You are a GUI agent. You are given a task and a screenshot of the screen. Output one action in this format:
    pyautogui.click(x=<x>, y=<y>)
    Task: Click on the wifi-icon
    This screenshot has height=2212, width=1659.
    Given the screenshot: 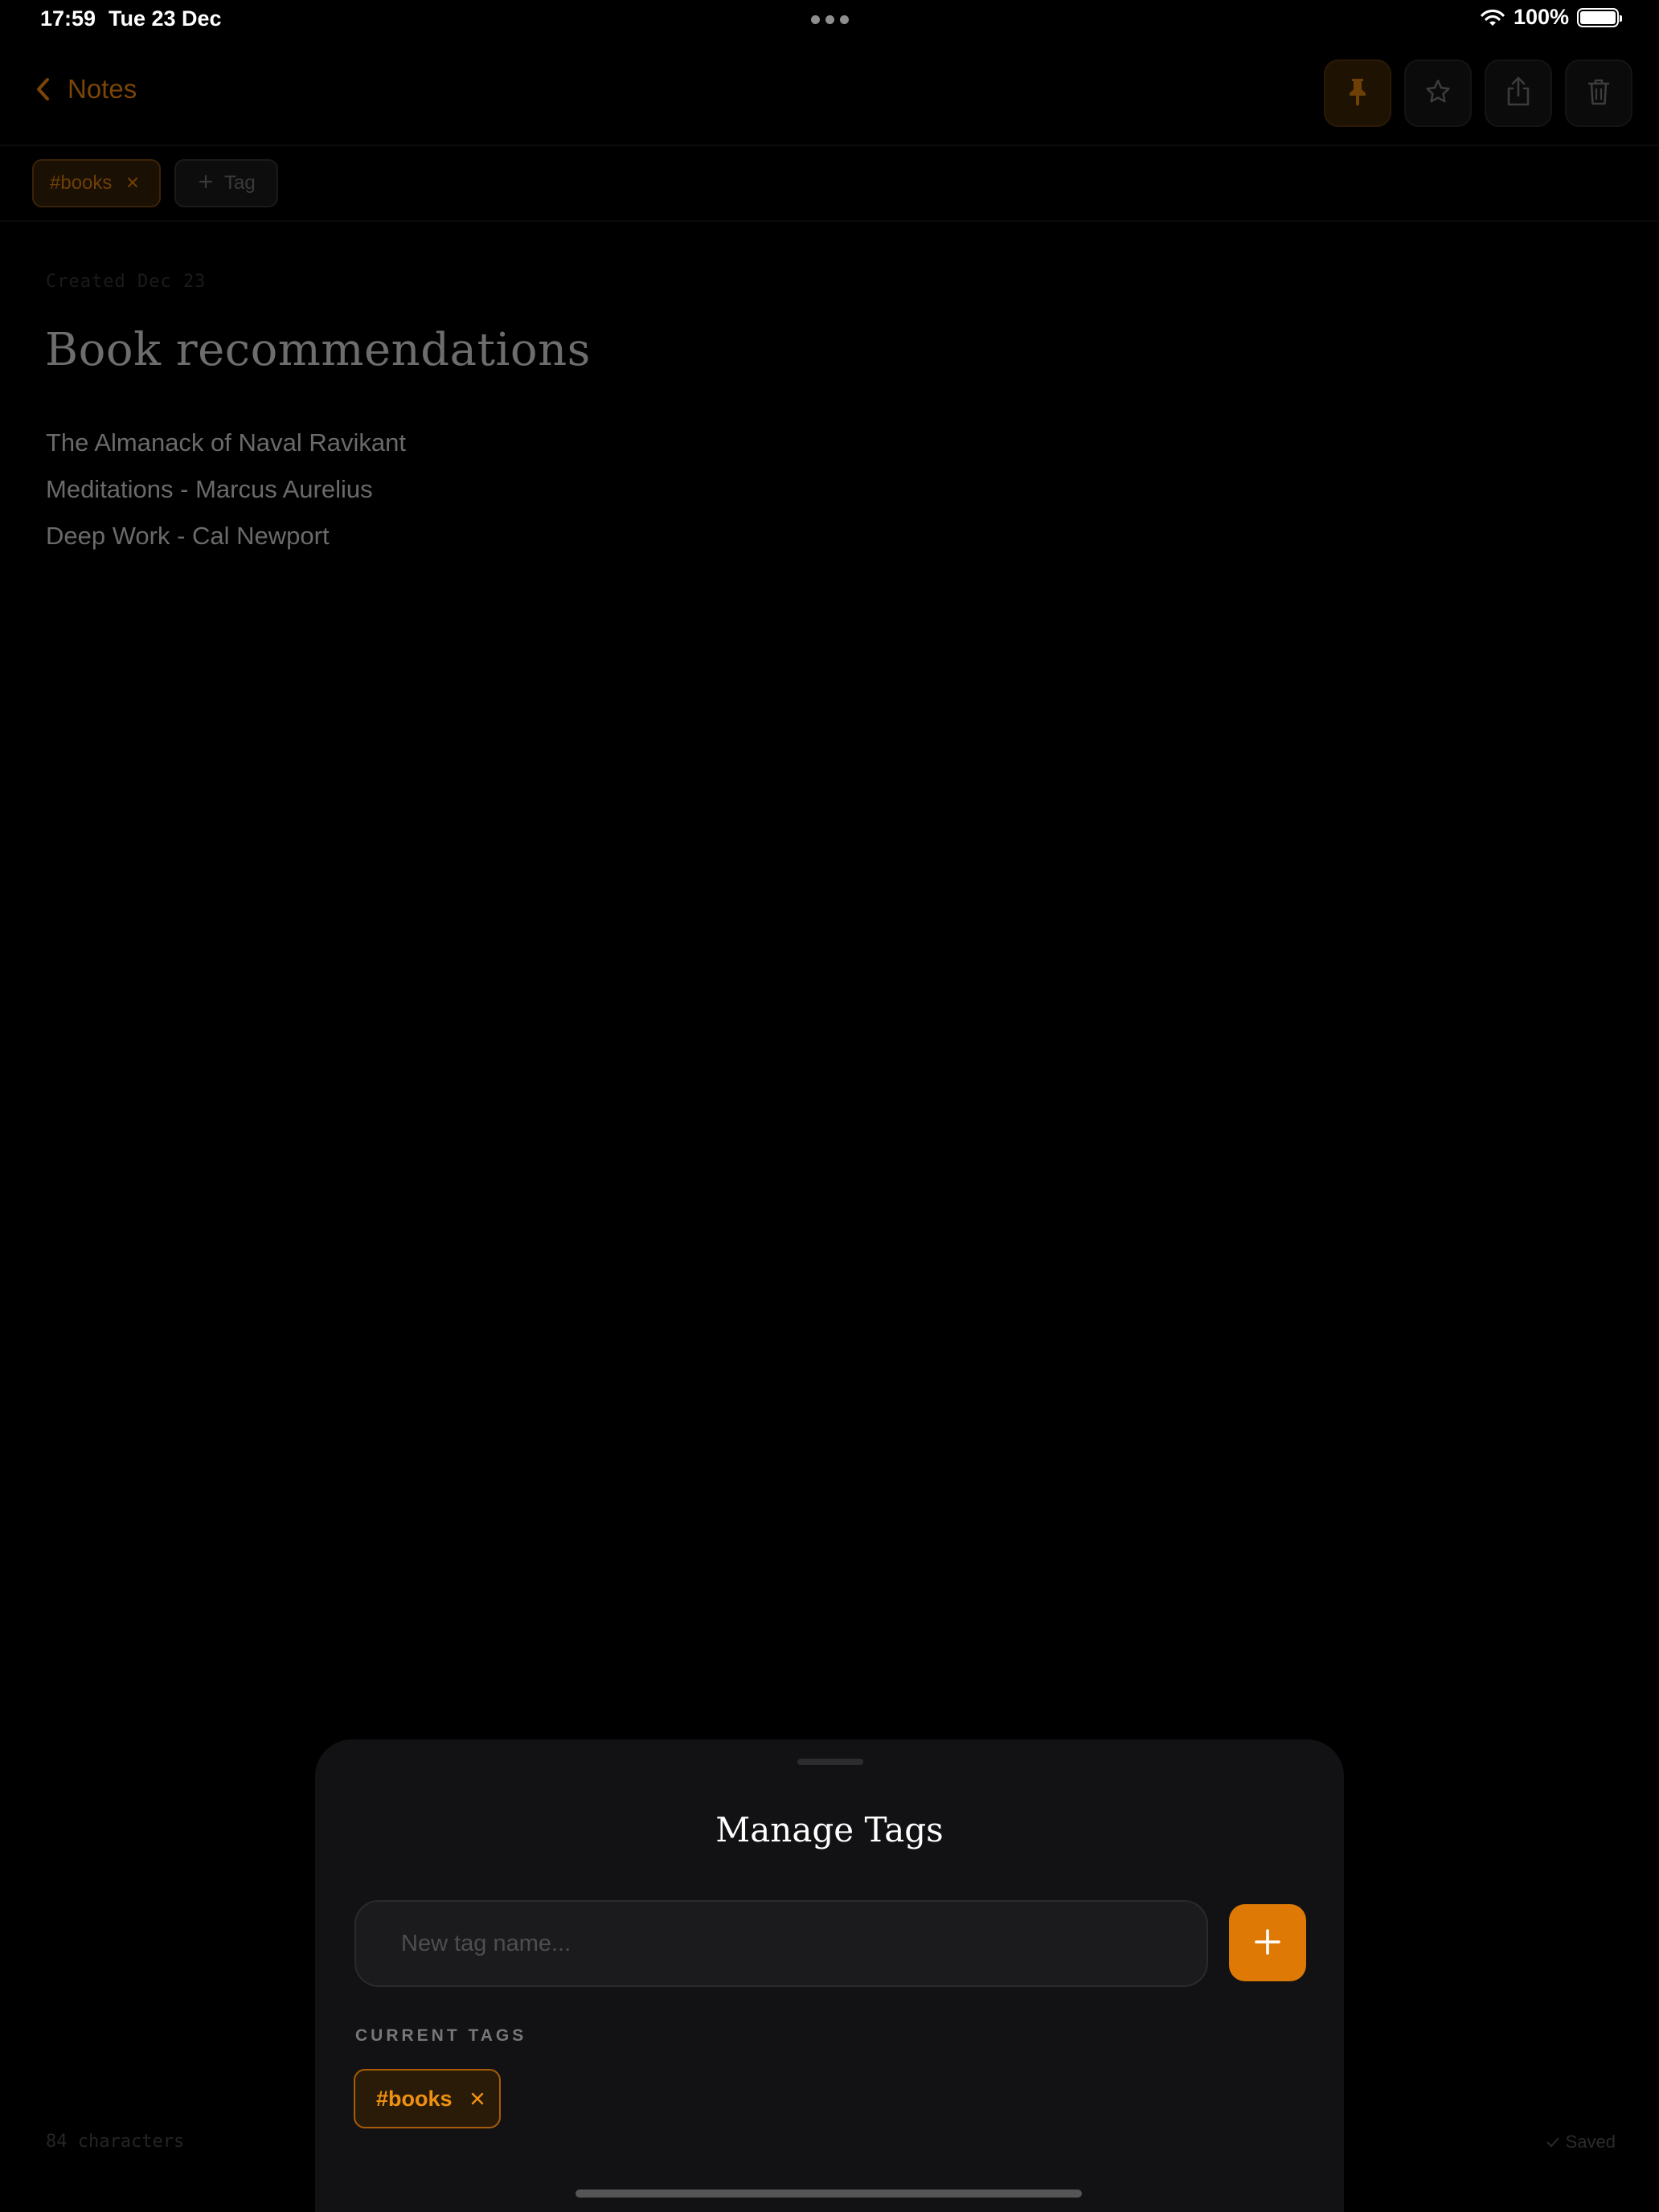 What is the action you would take?
    pyautogui.click(x=1492, y=17)
    